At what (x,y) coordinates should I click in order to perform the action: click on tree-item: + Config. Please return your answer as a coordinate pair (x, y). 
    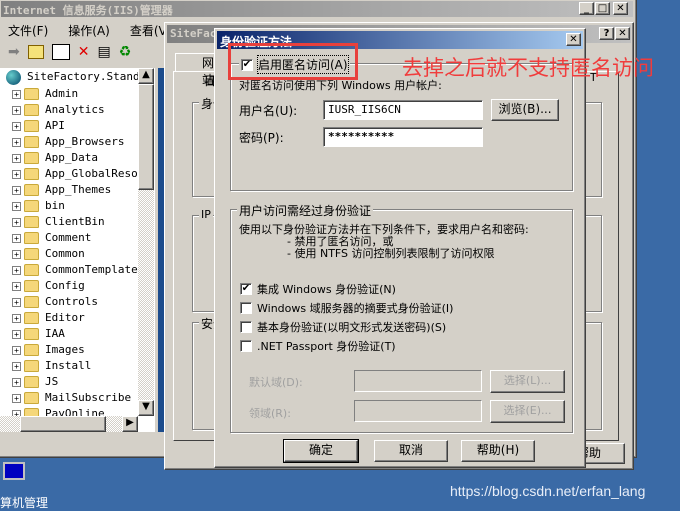
    Looking at the image, I should click on (77, 286).